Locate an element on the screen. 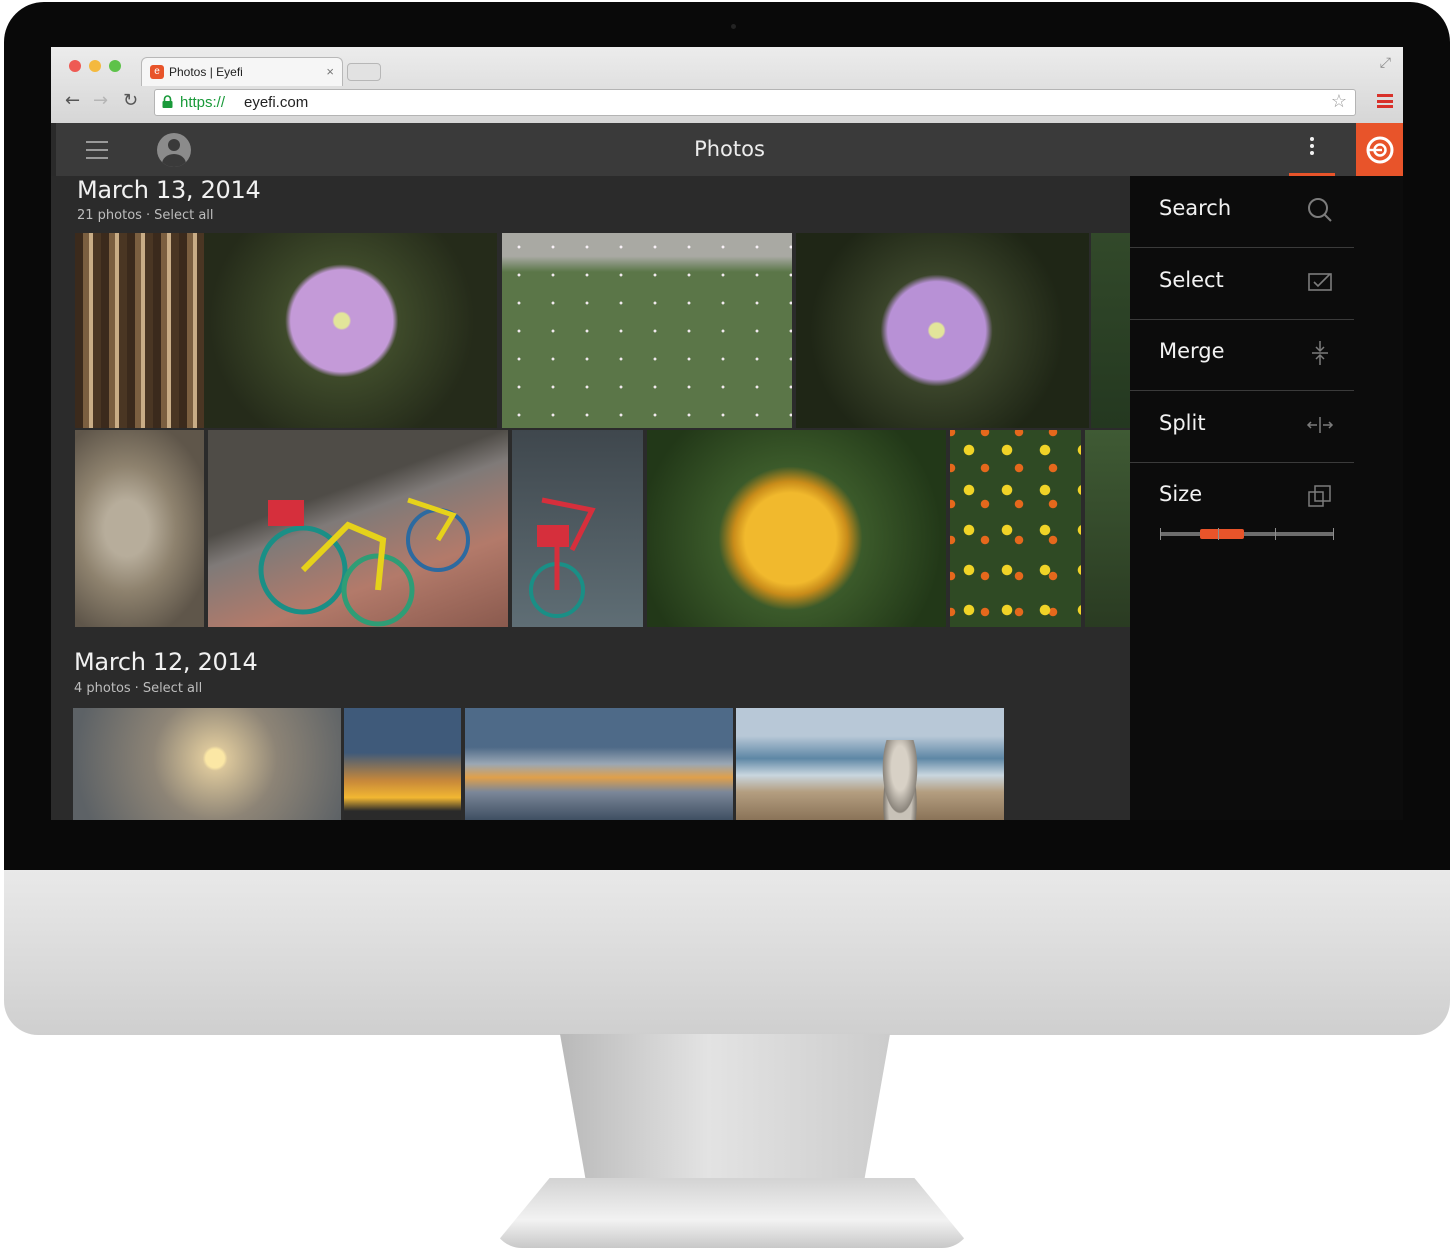 Image resolution: width=1453 pixels, height=1256 pixels. stacked-stones is located at coordinates (900, 780).